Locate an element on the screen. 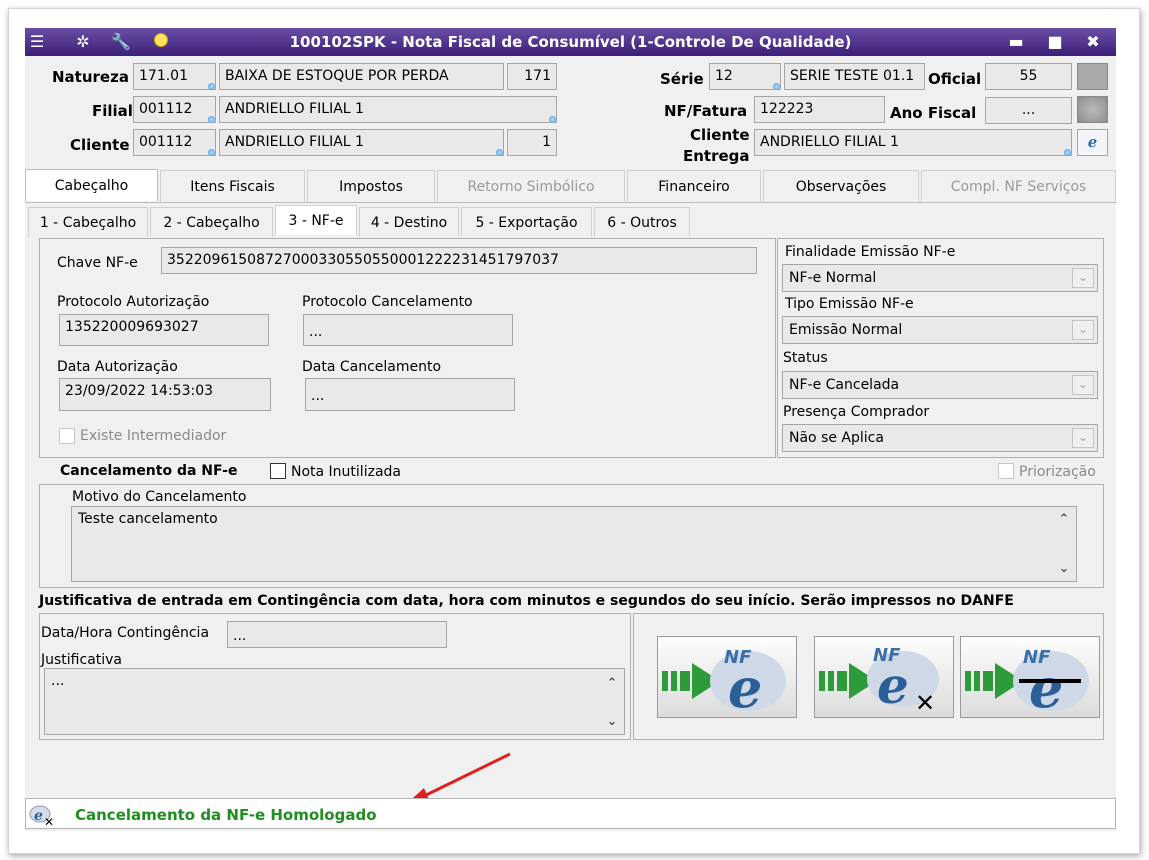  cancel-x-icon: ✕ is located at coordinates (49, 820).